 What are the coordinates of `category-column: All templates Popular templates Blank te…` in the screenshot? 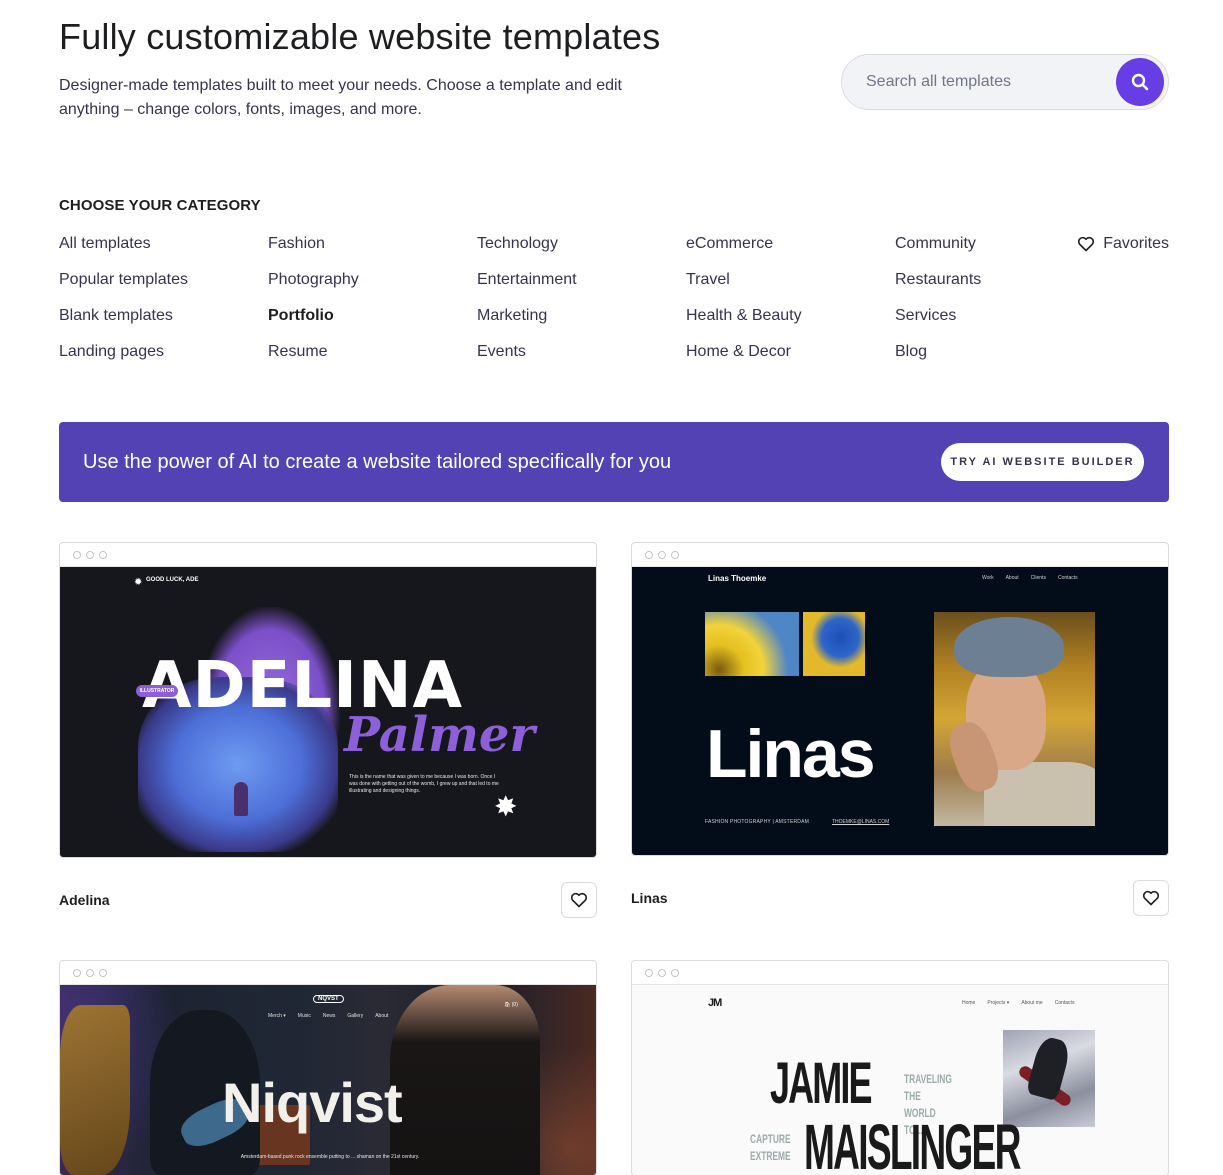 It's located at (123, 305).